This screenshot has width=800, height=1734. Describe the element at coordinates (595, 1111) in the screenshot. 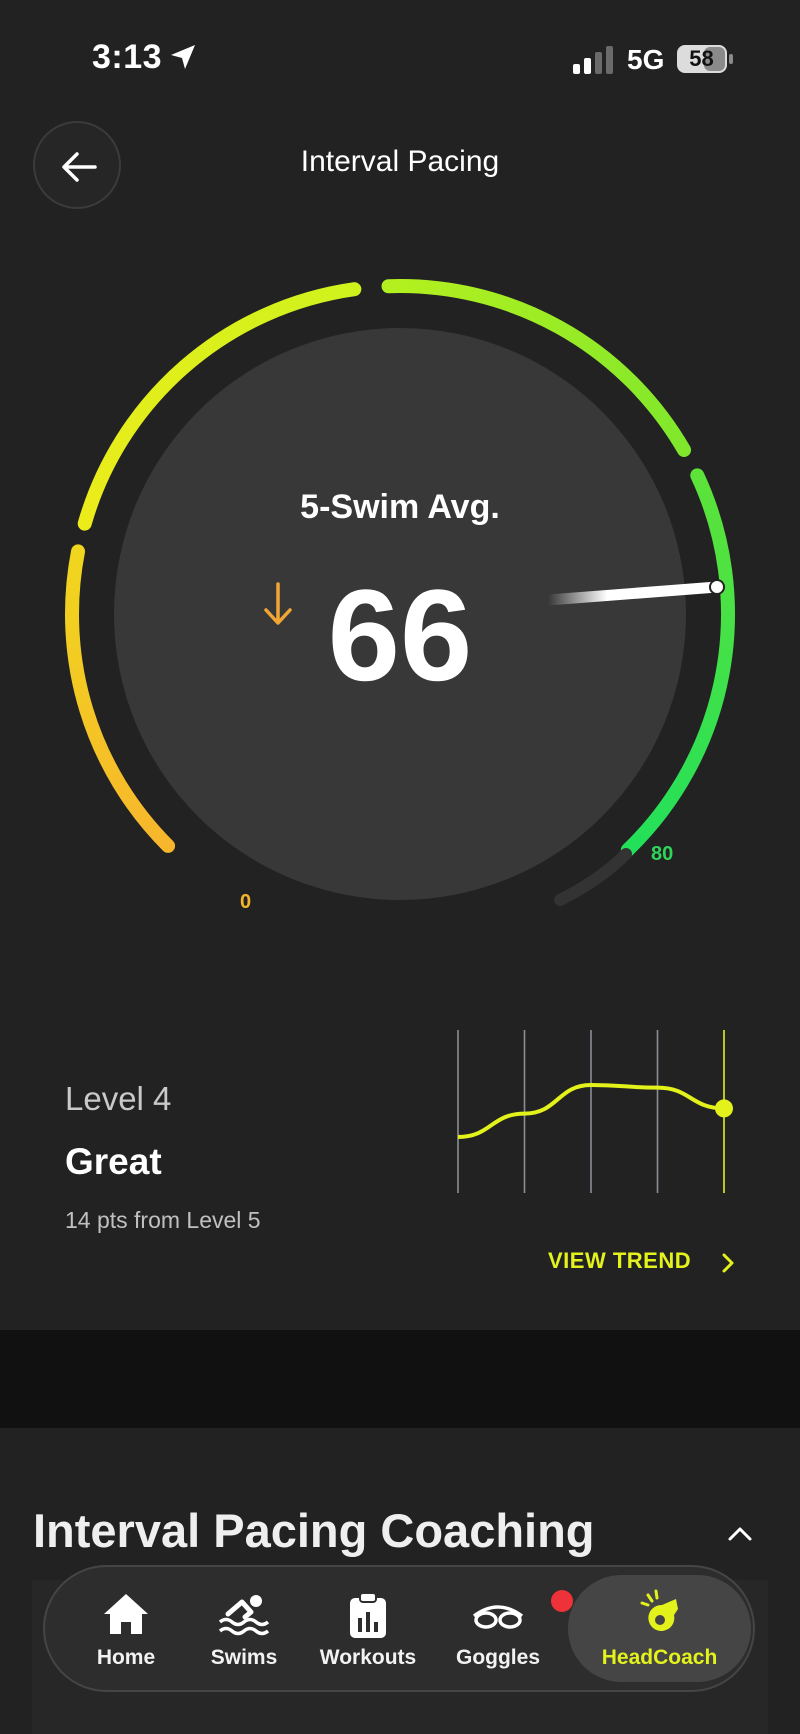

I see `trend-sparkline` at that location.